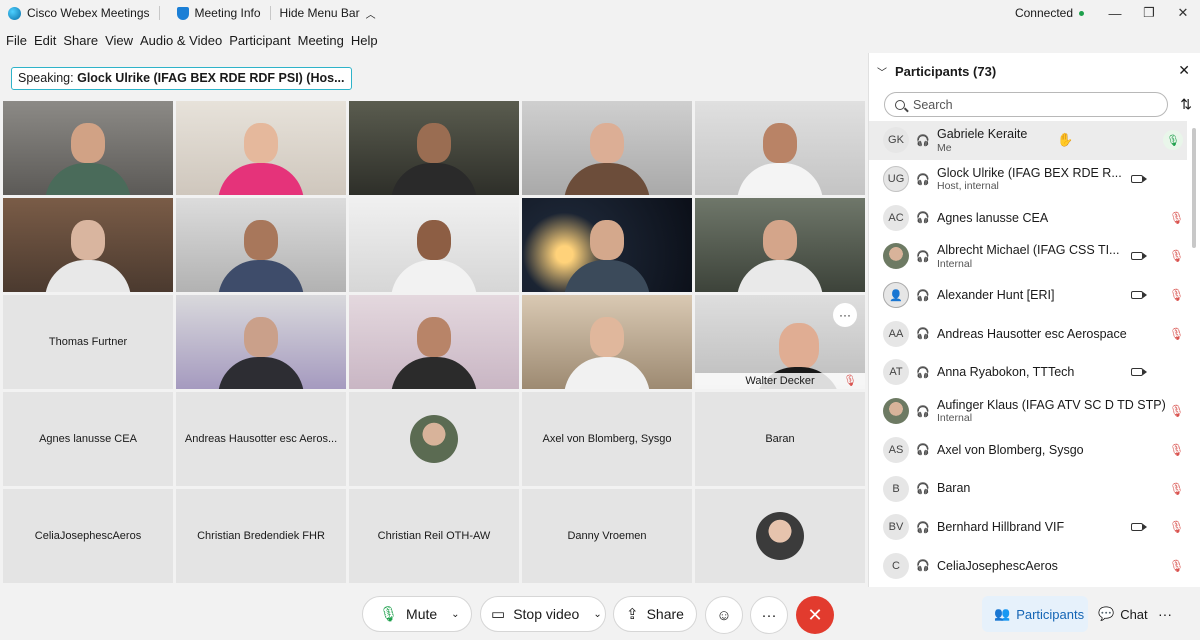  What do you see at coordinates (498, 614) in the screenshot?
I see `video-camera-icon: ▭` at bounding box center [498, 614].